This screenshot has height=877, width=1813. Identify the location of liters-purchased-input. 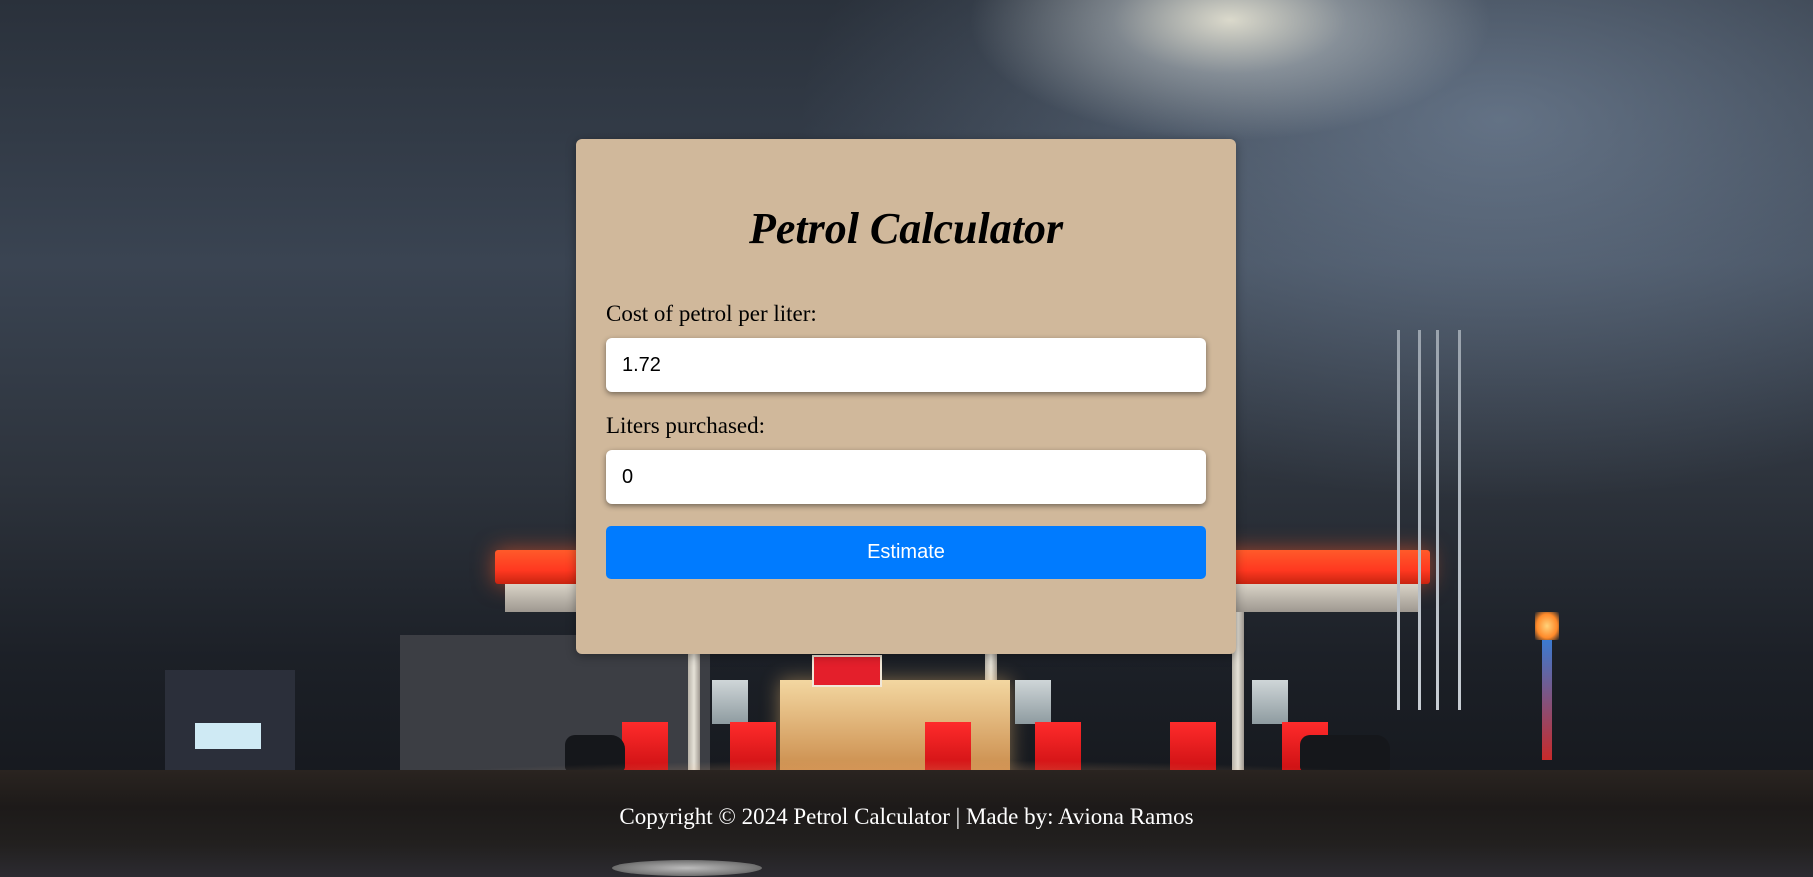
(906, 477).